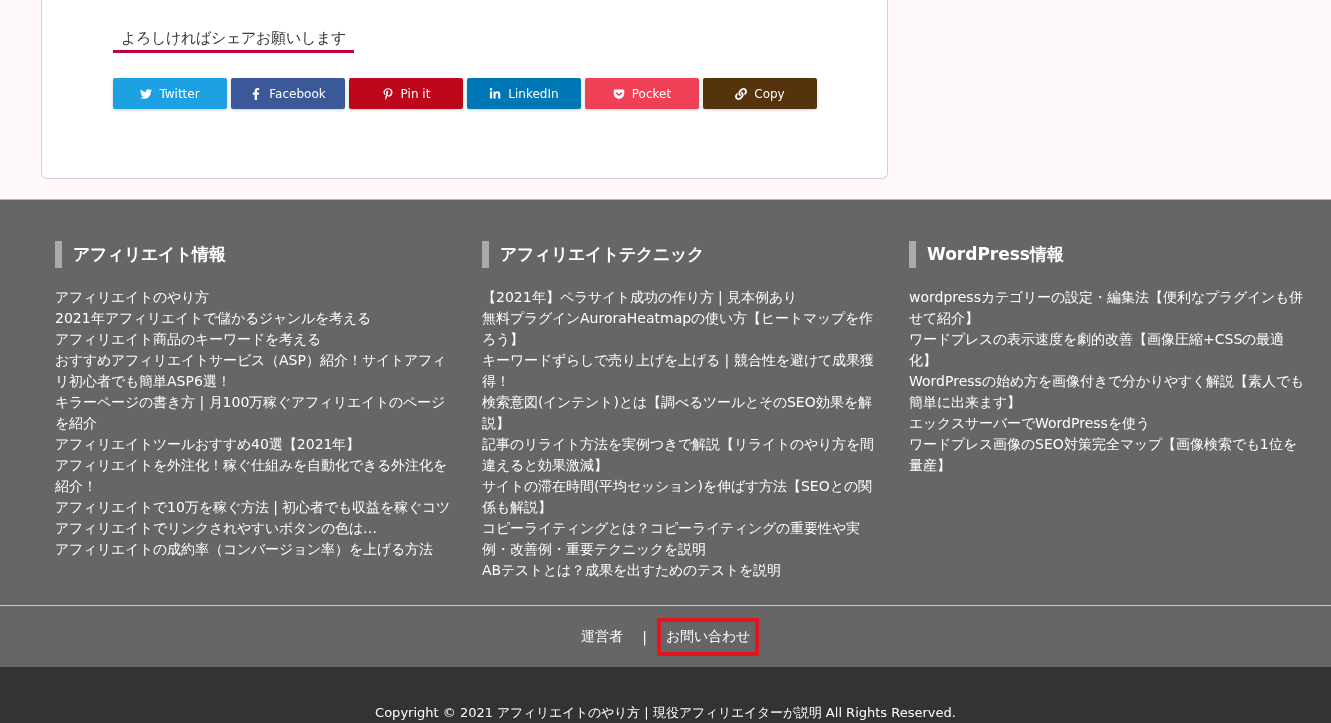 This screenshot has height=723, width=1331. Describe the element at coordinates (255, 339) in the screenshot. I see `footer-link: アフィリエイト商品のキーワードを考える` at that location.